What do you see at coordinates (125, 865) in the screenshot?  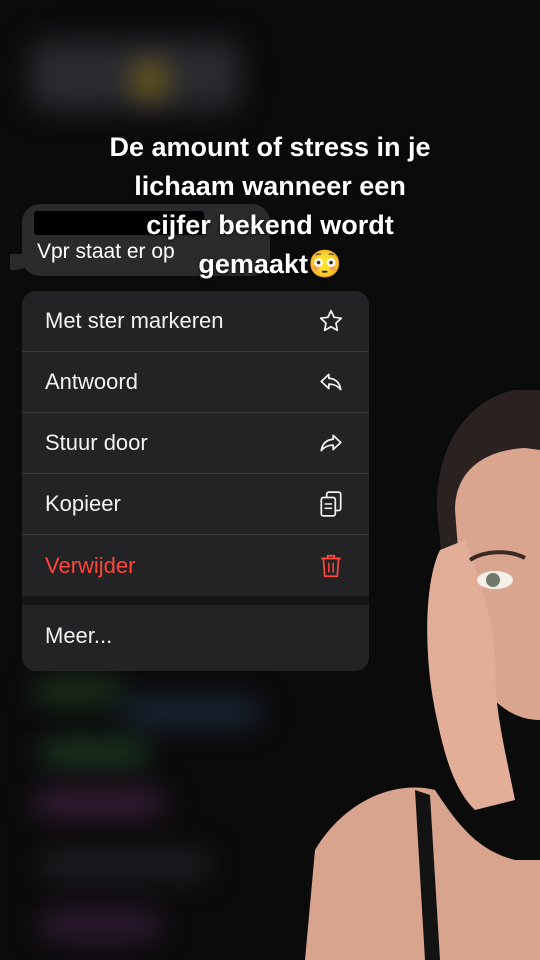 I see `blurred-row-gray` at bounding box center [125, 865].